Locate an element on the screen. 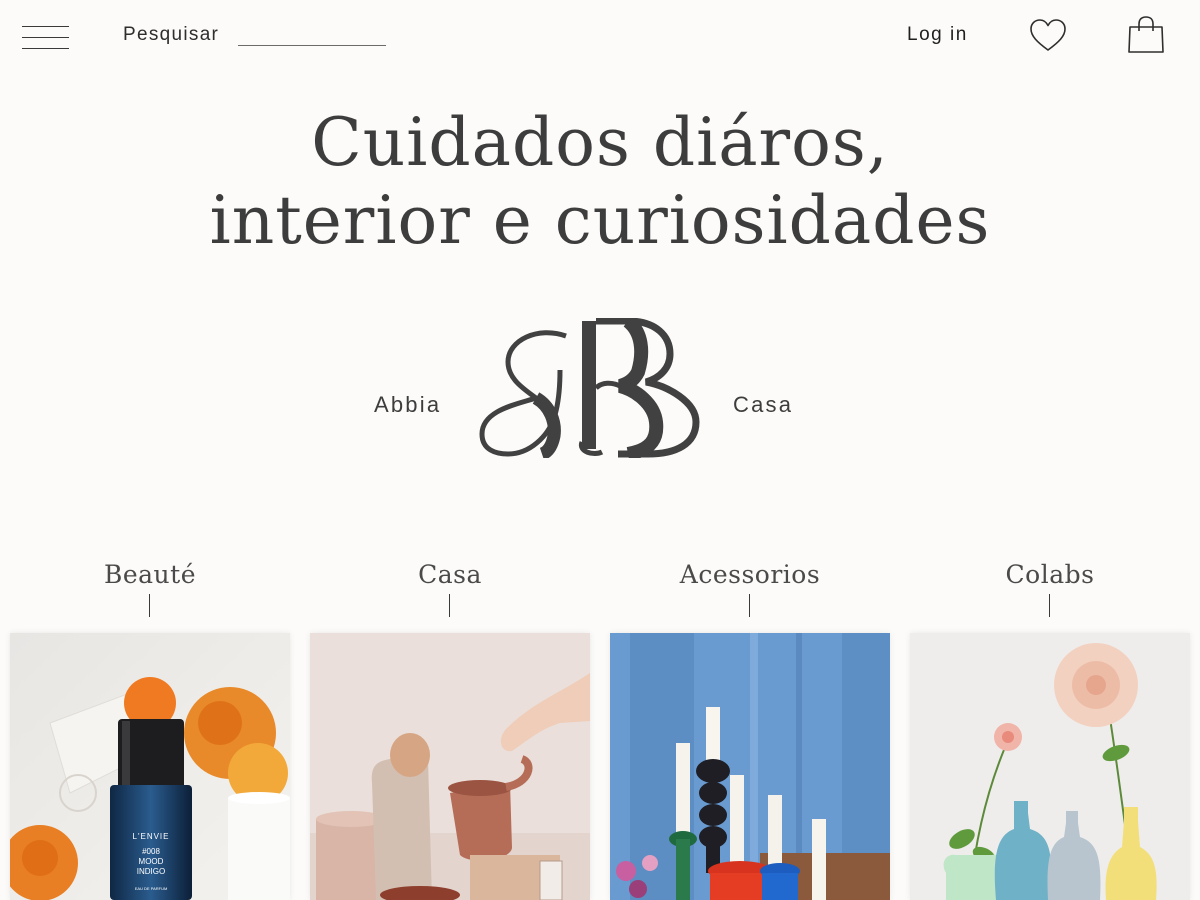  site-header: Pesquisar Log in is located at coordinates (600, 38).